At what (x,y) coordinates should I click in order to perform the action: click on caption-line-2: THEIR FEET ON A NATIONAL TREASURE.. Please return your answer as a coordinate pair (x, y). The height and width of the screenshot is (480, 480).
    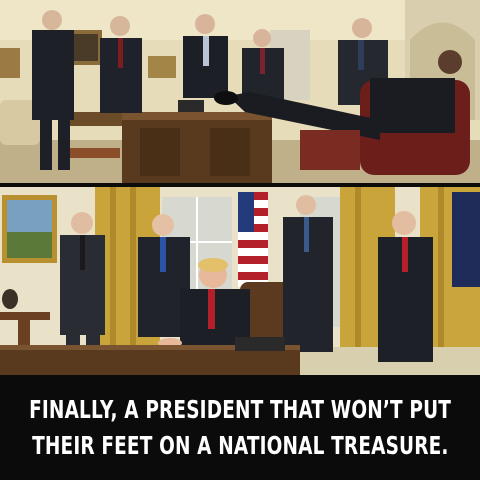
    Looking at the image, I should click on (240, 445).